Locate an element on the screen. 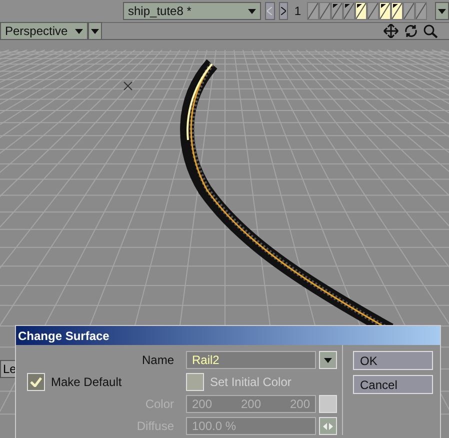 This screenshot has width=449, height=438. move-icon is located at coordinates (391, 31).